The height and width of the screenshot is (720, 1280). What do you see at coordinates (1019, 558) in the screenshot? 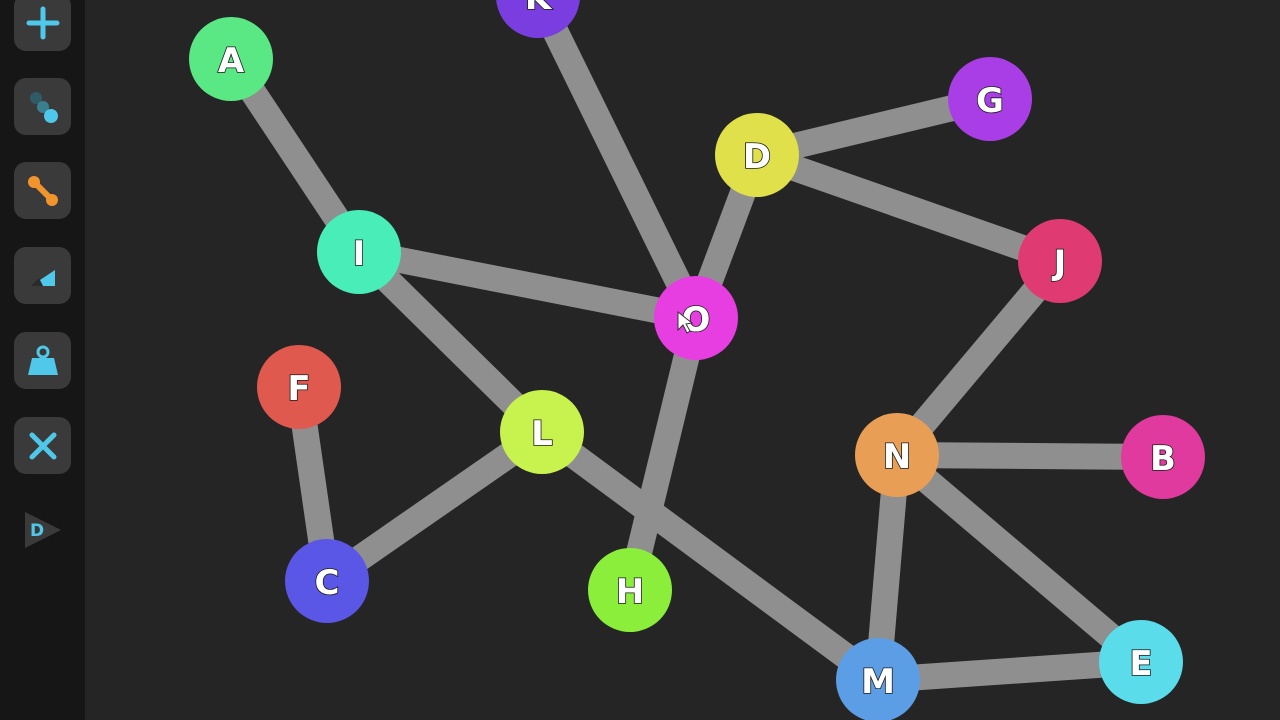
I see `edge-n-e` at bounding box center [1019, 558].